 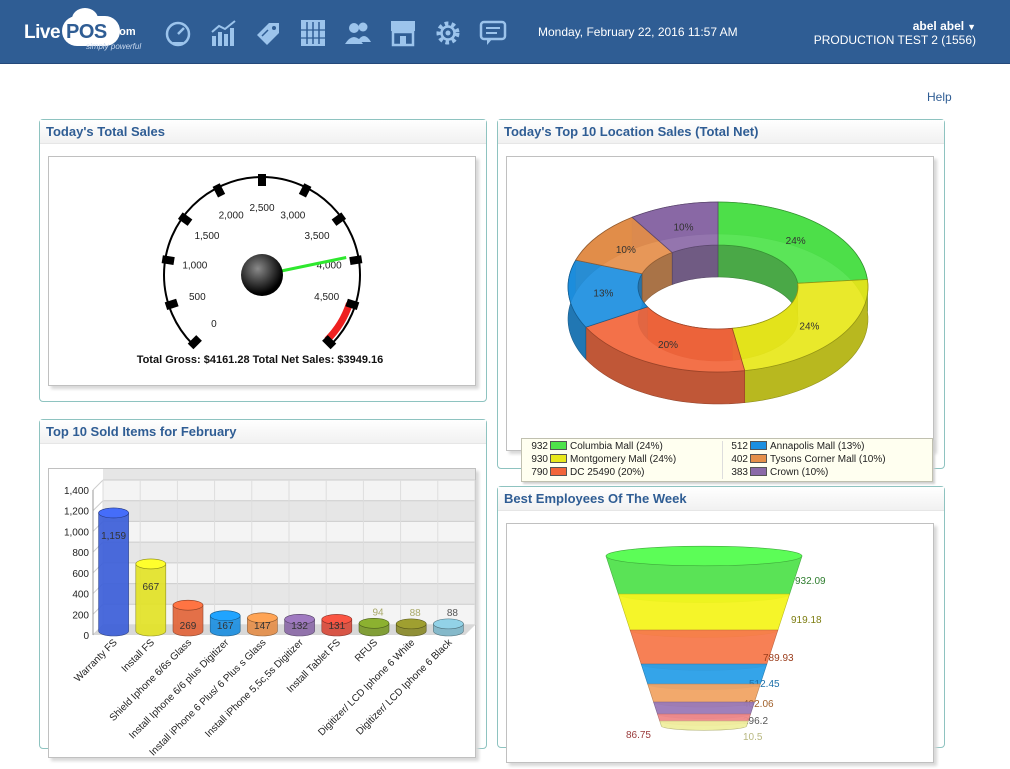 What do you see at coordinates (971, 27) in the screenshot?
I see `caret-down-icon: ▼` at bounding box center [971, 27].